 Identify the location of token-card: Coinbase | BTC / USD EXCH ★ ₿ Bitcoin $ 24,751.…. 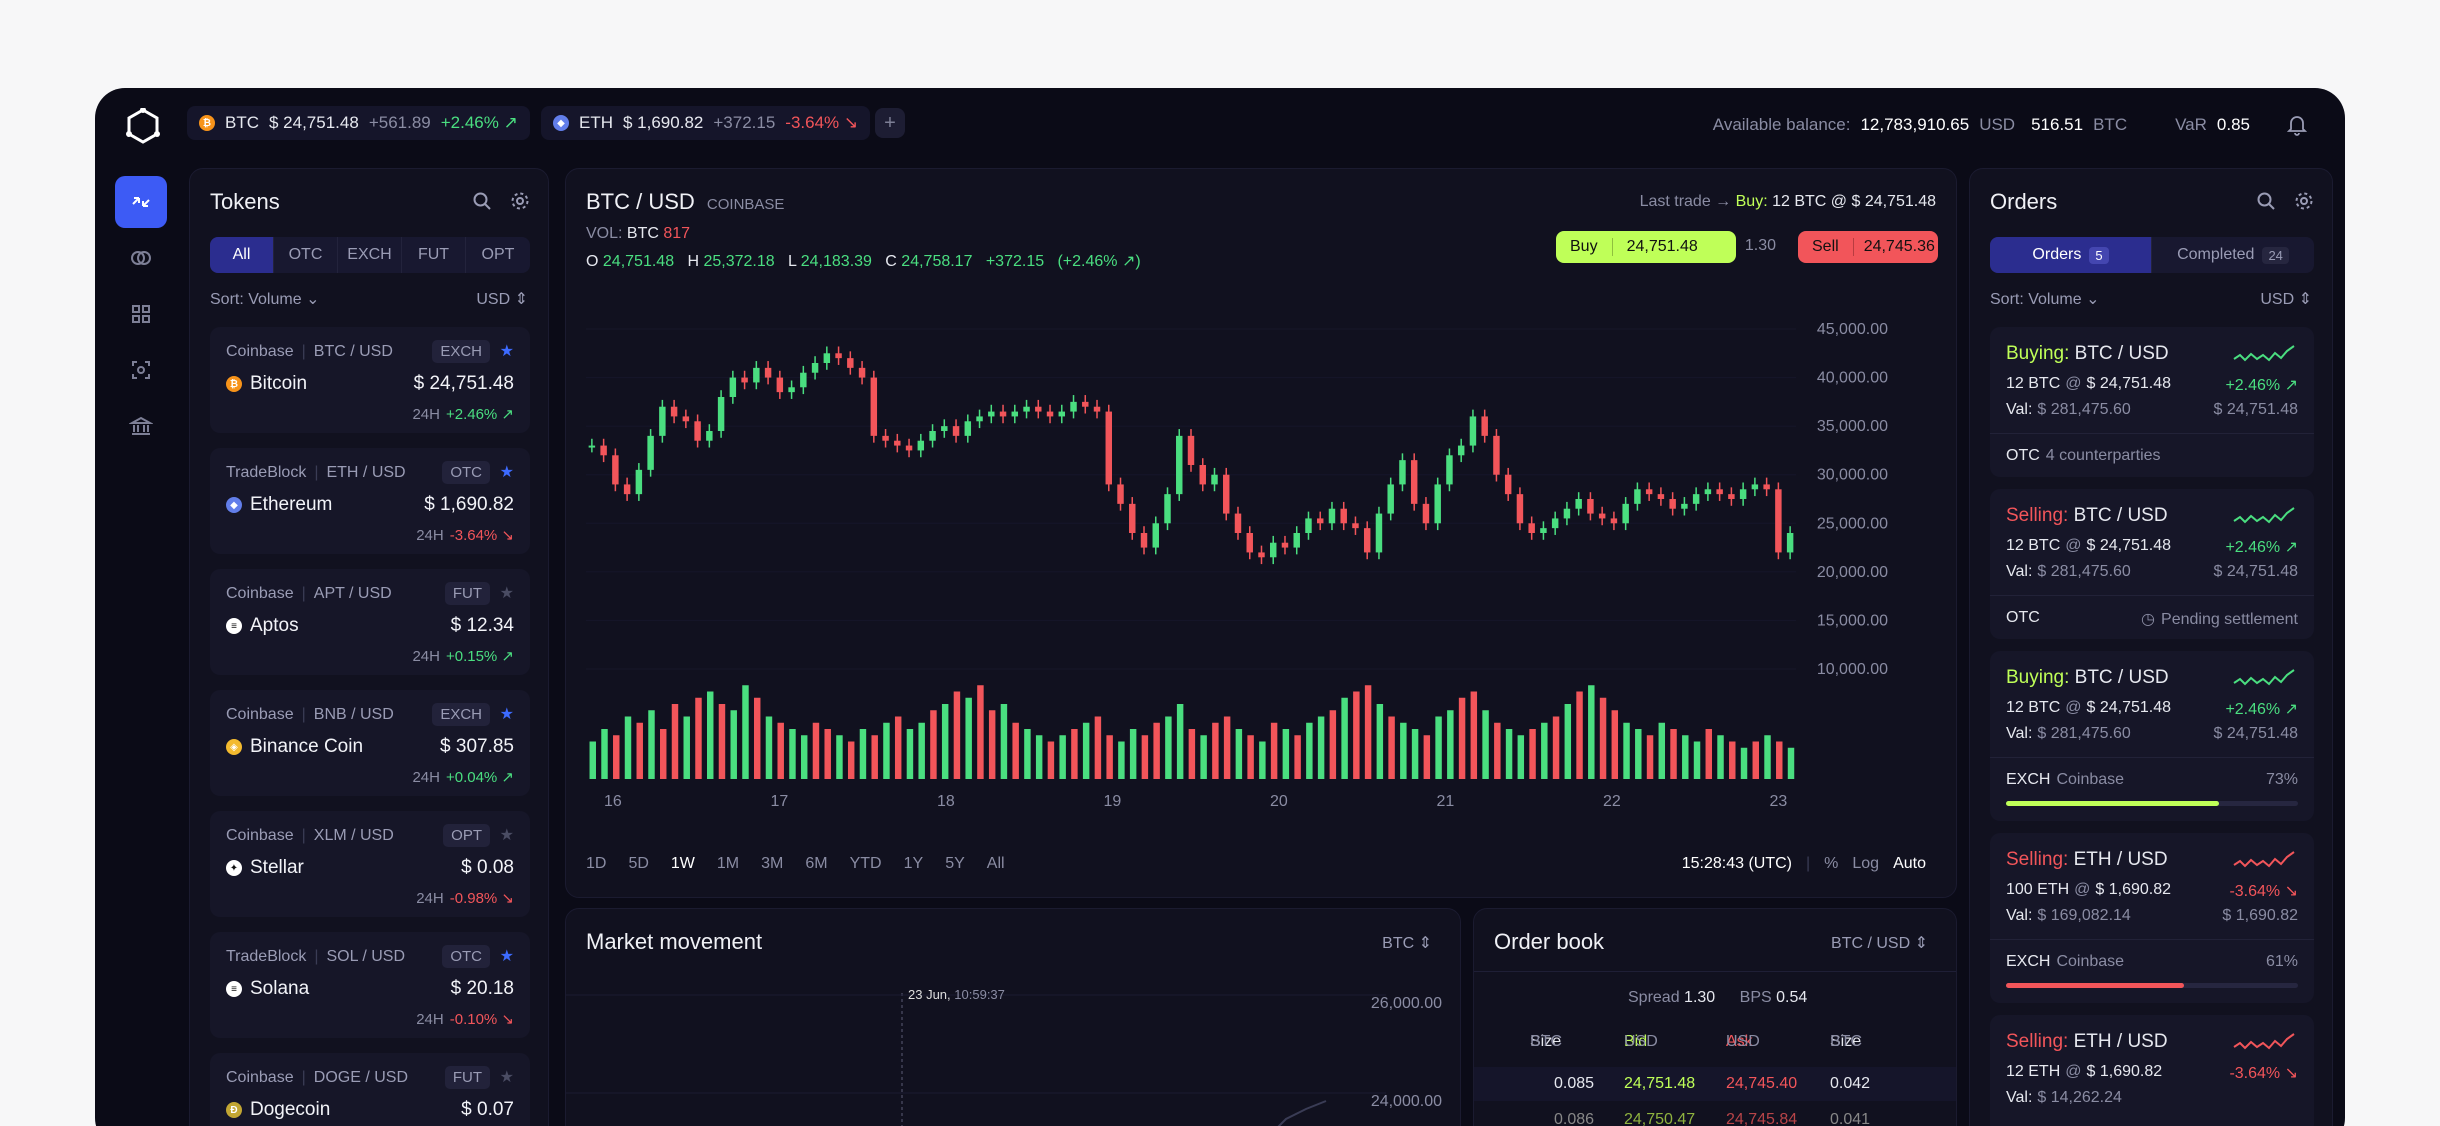
(370, 380).